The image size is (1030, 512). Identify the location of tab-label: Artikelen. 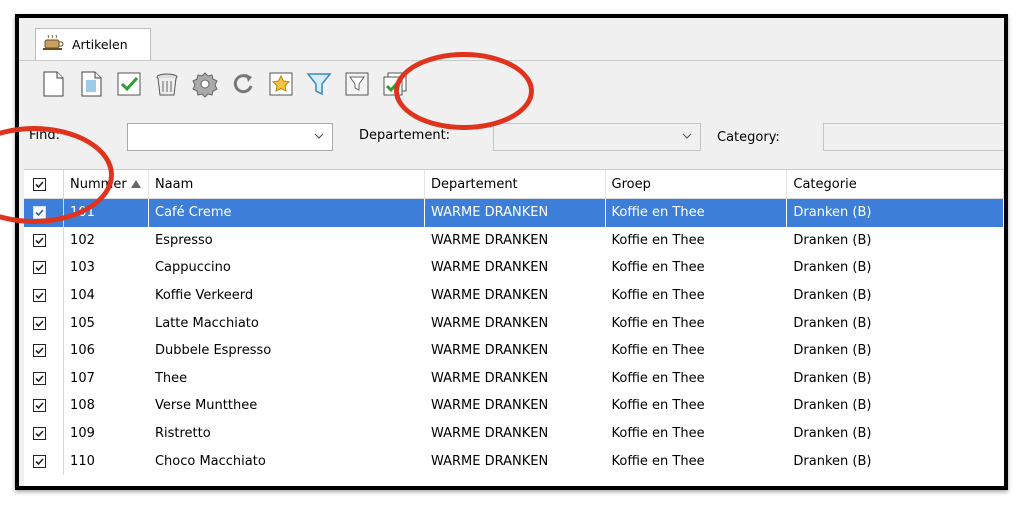
(100, 44).